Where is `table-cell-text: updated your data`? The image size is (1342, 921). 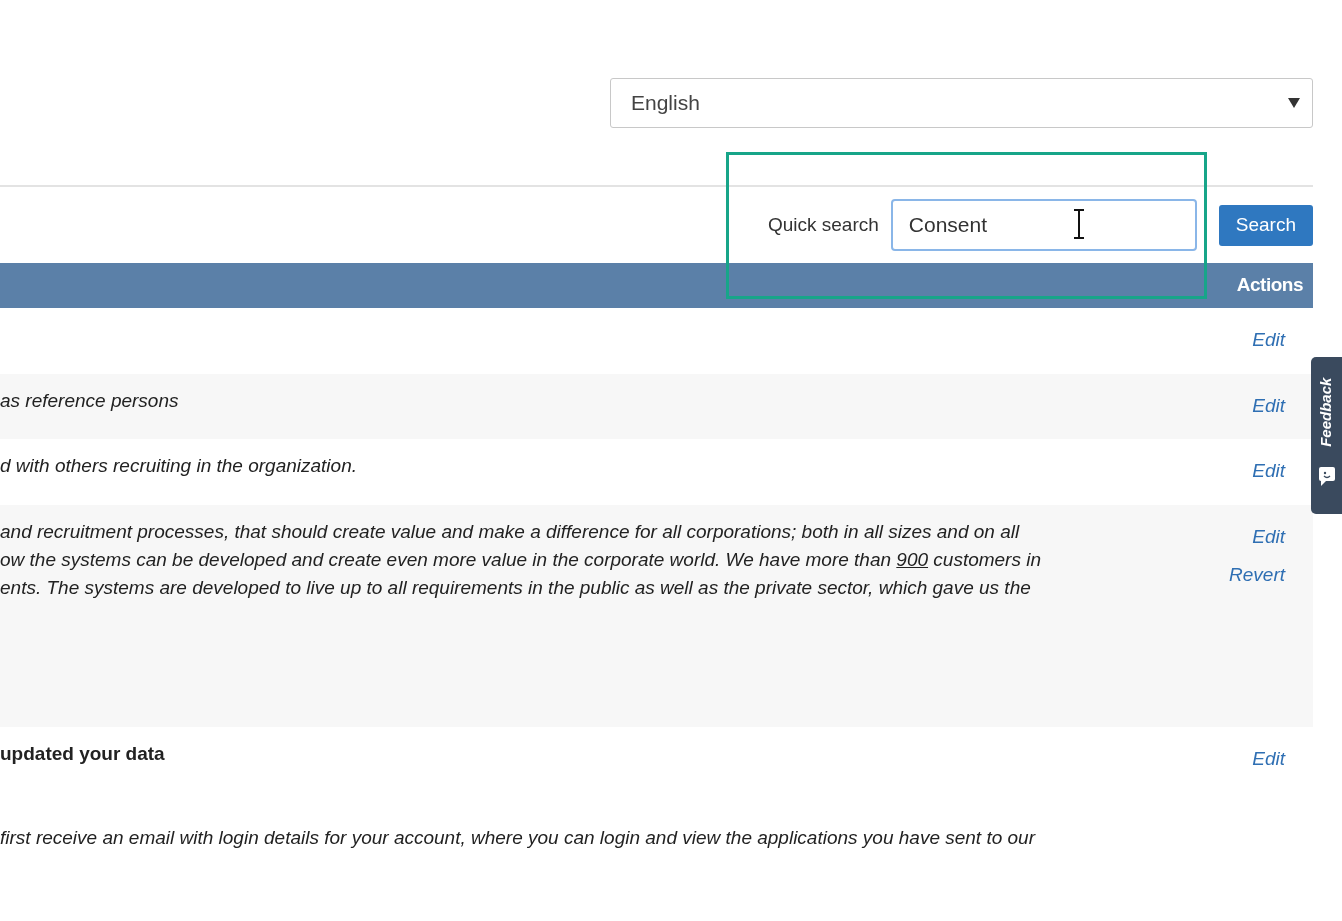 table-cell-text: updated your data is located at coordinates (83, 754).